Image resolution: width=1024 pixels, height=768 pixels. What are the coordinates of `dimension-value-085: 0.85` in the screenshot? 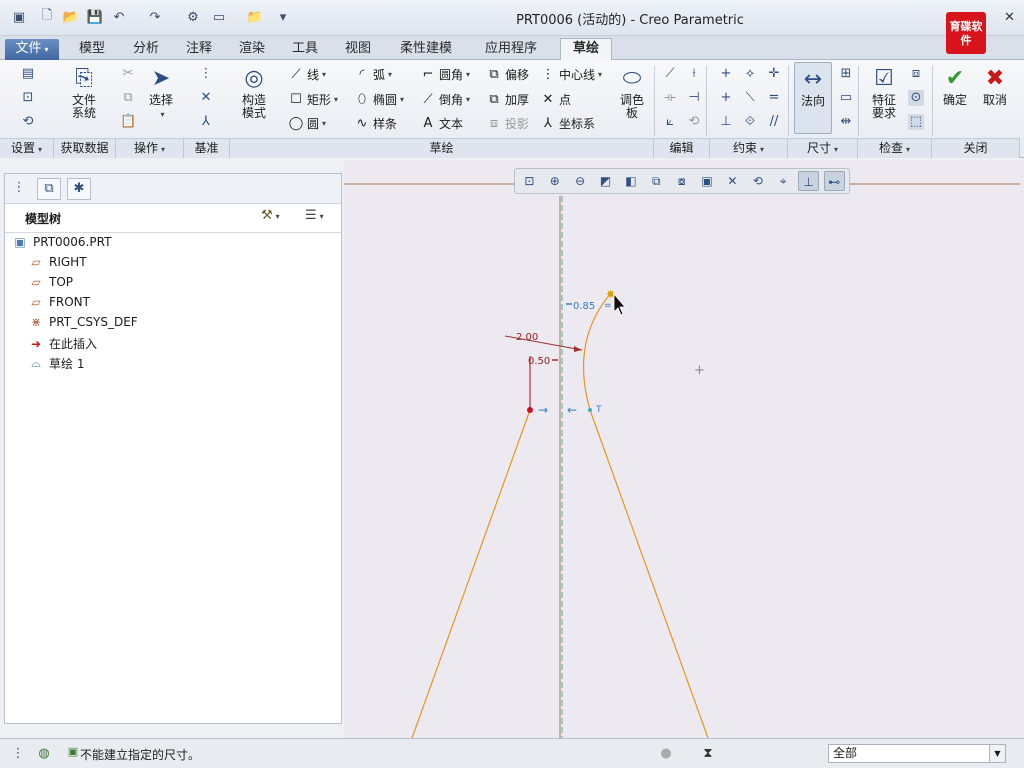 It's located at (584, 306).